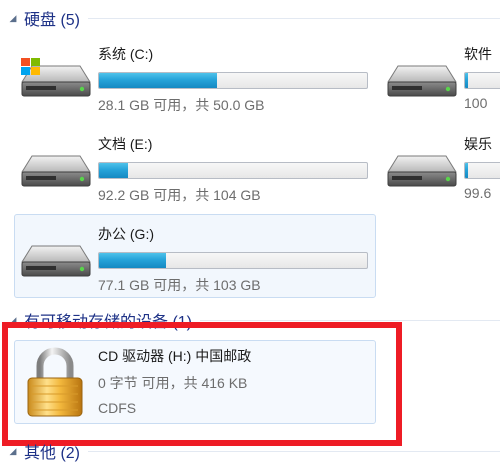 This screenshot has height=463, width=500. I want to click on group-header-removable: ◢ 有可移动存储的设备 (1), so click(250, 320).